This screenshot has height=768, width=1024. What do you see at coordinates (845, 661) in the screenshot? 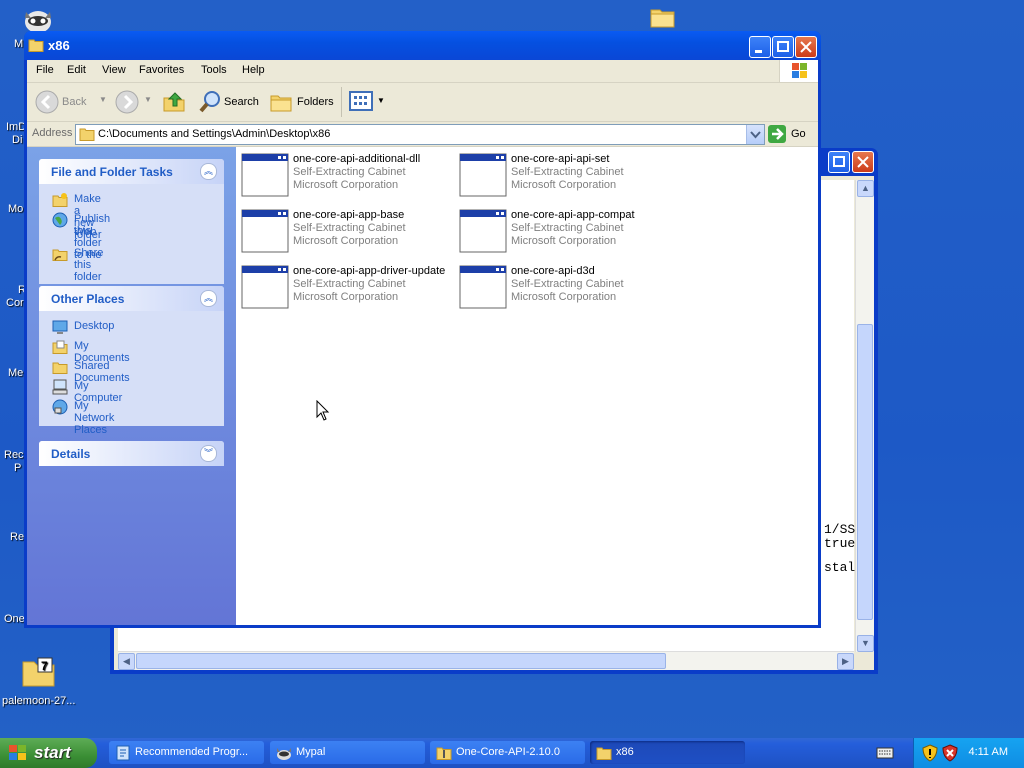
I see `scroll-right-button: ▶` at bounding box center [845, 661].